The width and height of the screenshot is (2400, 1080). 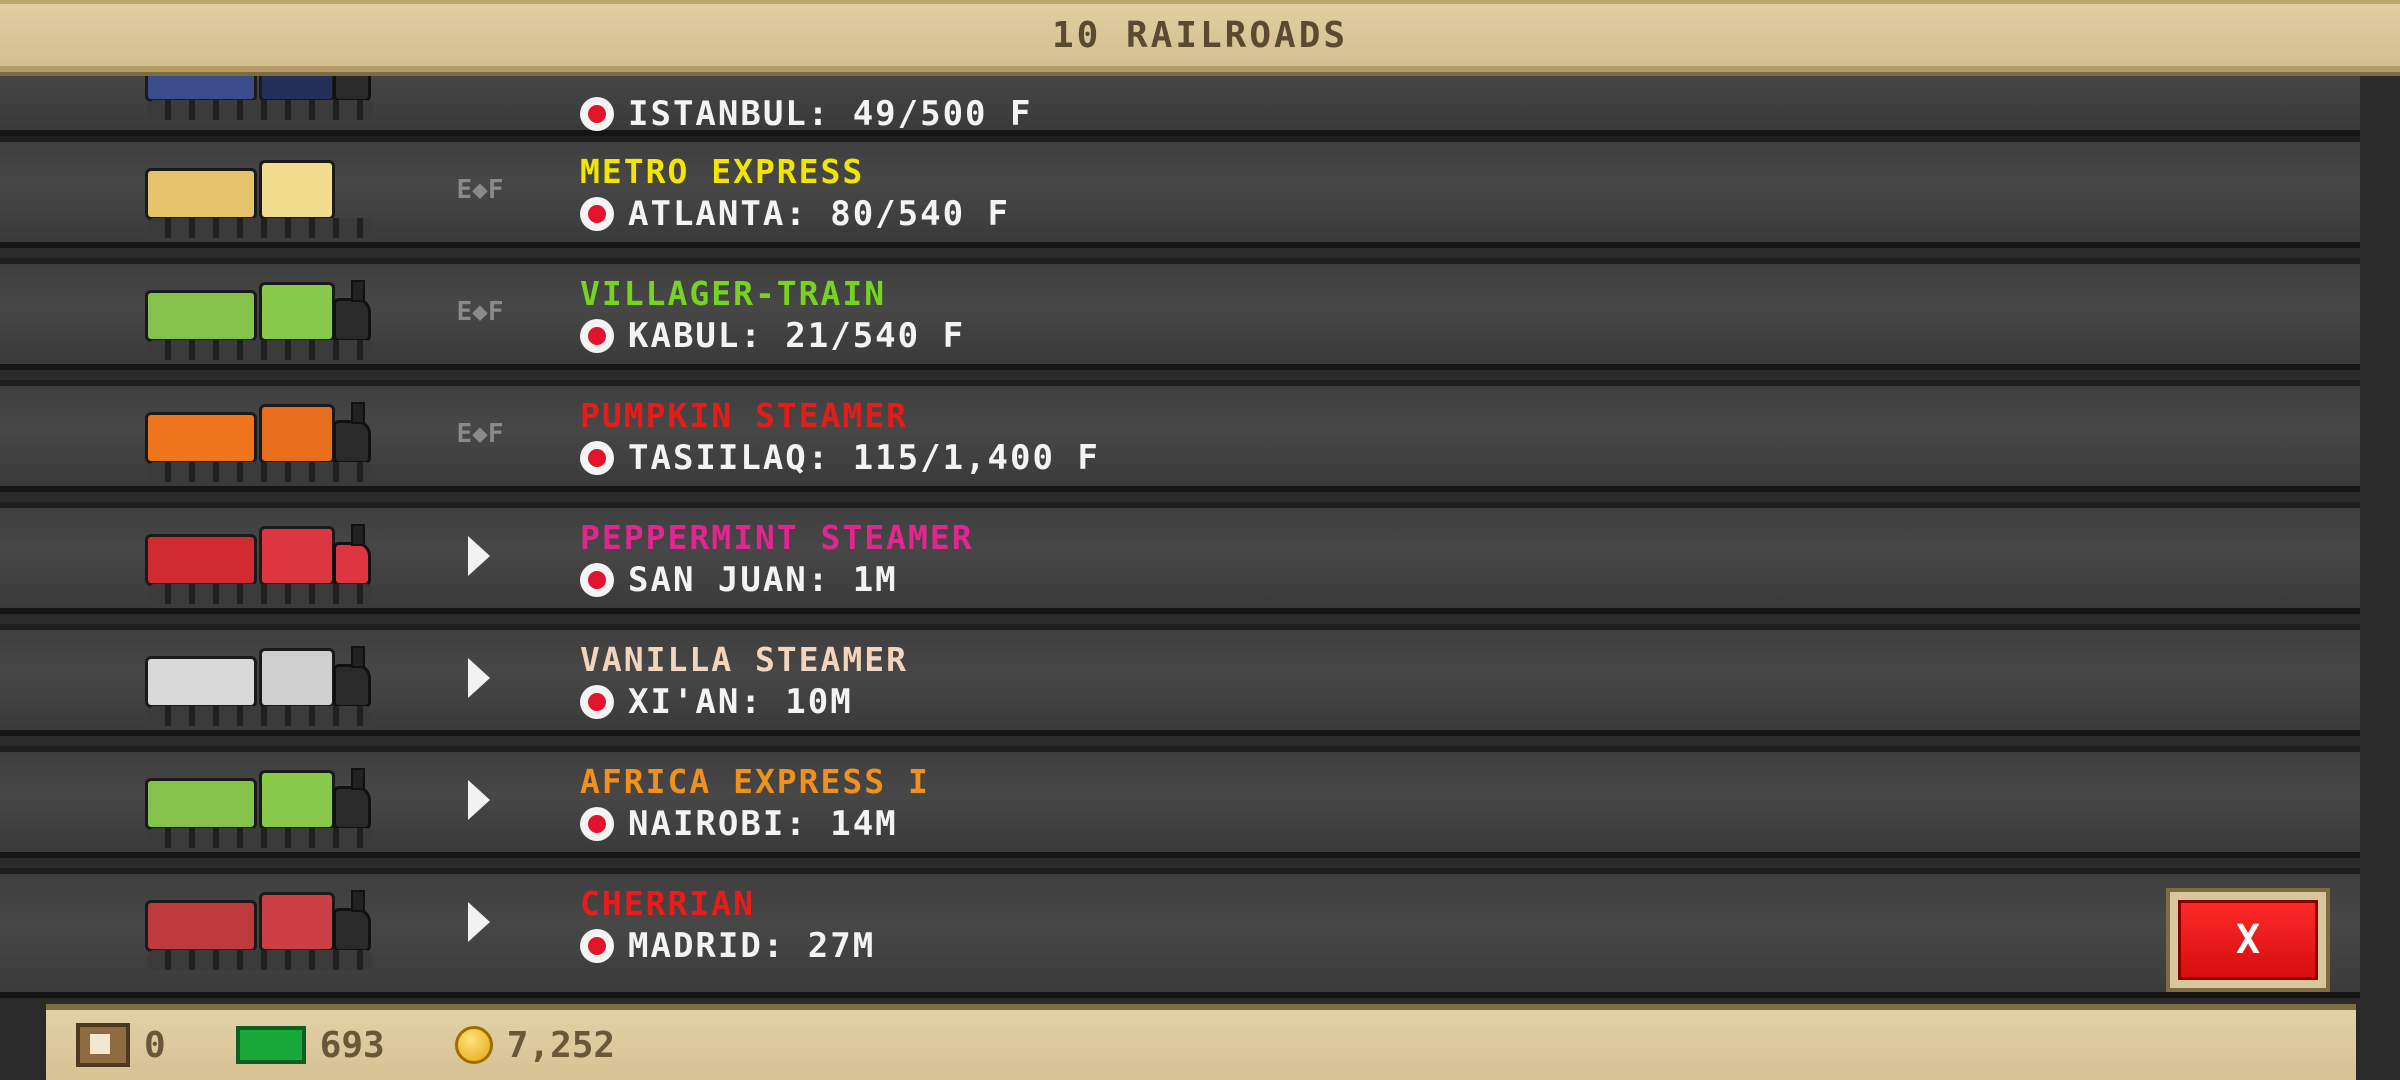 What do you see at coordinates (740, 702) in the screenshot?
I see `destination-label: XI'AN: 10M` at bounding box center [740, 702].